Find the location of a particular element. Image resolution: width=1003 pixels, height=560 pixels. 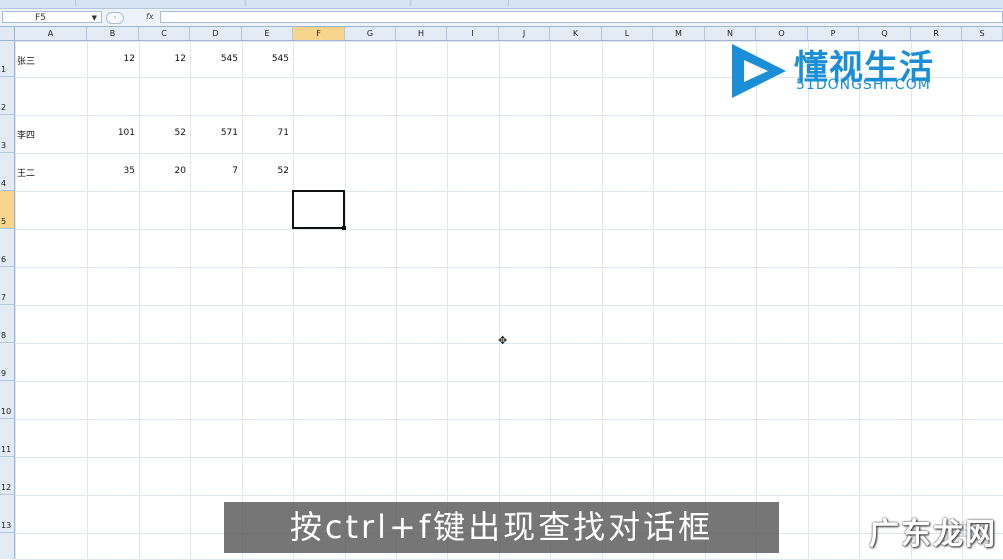

row-number: 10 is located at coordinates (6, 411).